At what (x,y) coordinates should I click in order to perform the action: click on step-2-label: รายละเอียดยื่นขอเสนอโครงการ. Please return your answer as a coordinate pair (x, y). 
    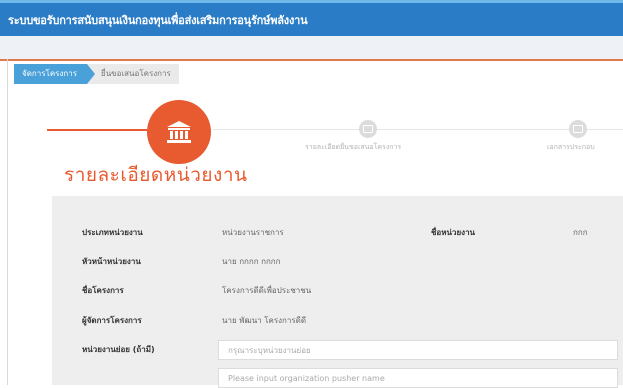
    Looking at the image, I should click on (353, 147).